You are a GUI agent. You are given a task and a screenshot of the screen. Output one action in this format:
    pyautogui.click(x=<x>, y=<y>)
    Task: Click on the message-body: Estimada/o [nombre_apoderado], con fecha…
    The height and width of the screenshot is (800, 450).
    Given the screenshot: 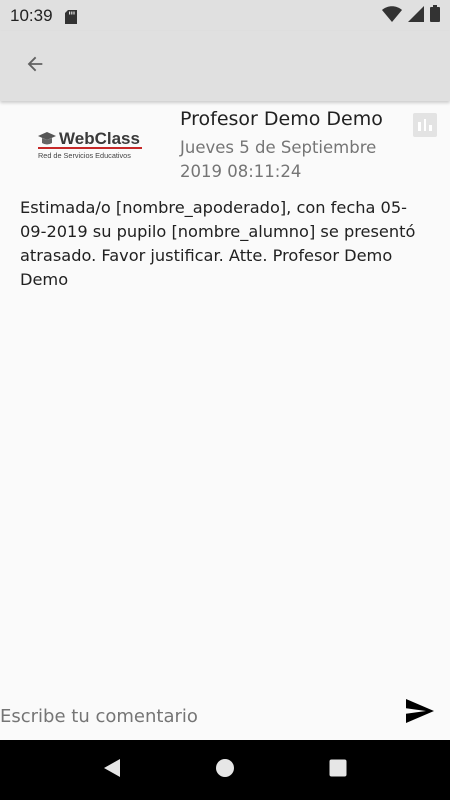 What is the action you would take?
    pyautogui.click(x=218, y=243)
    